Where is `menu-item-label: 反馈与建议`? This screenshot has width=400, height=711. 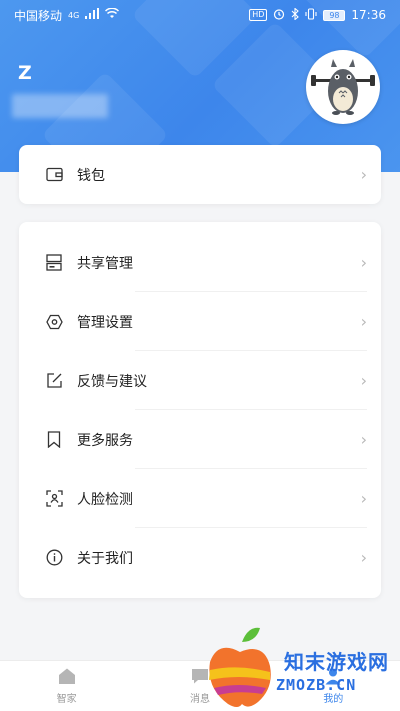
menu-item-label: 反馈与建议 is located at coordinates (112, 381).